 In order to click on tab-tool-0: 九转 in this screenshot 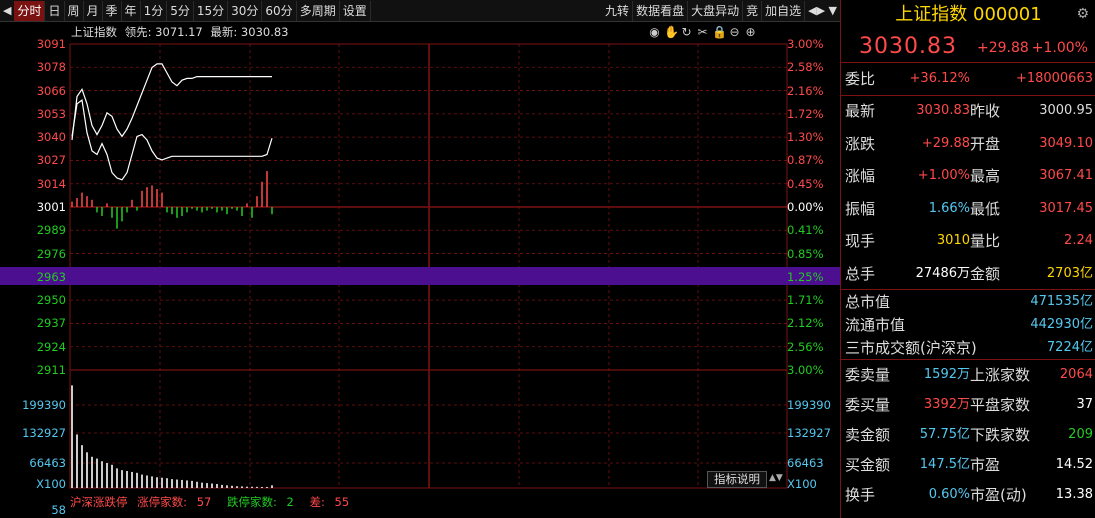, I will do `click(618, 10)`.